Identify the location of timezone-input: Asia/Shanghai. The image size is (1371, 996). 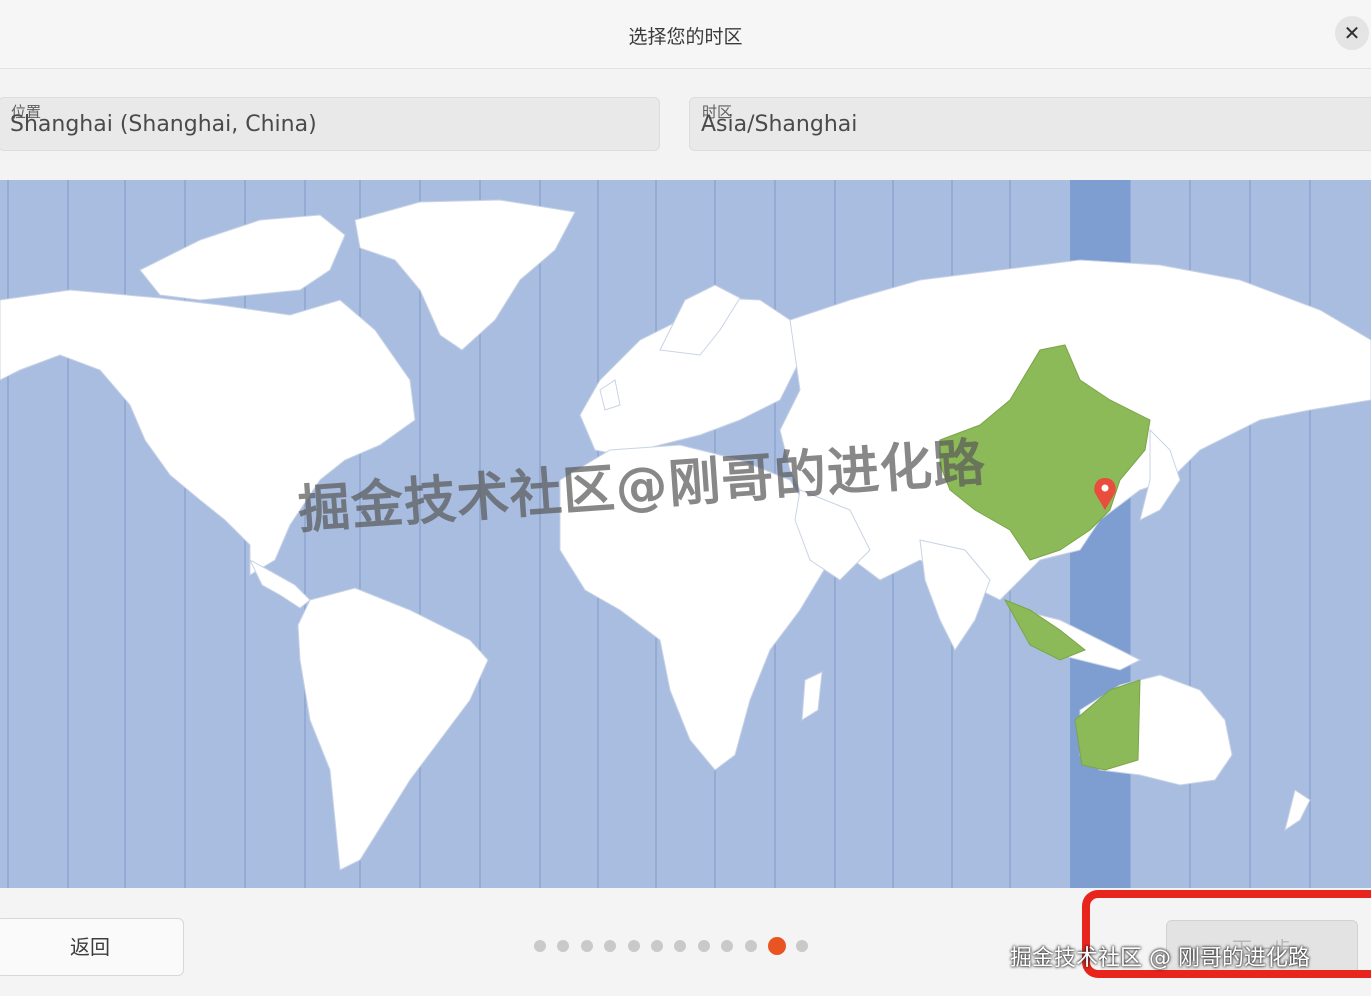
(779, 124).